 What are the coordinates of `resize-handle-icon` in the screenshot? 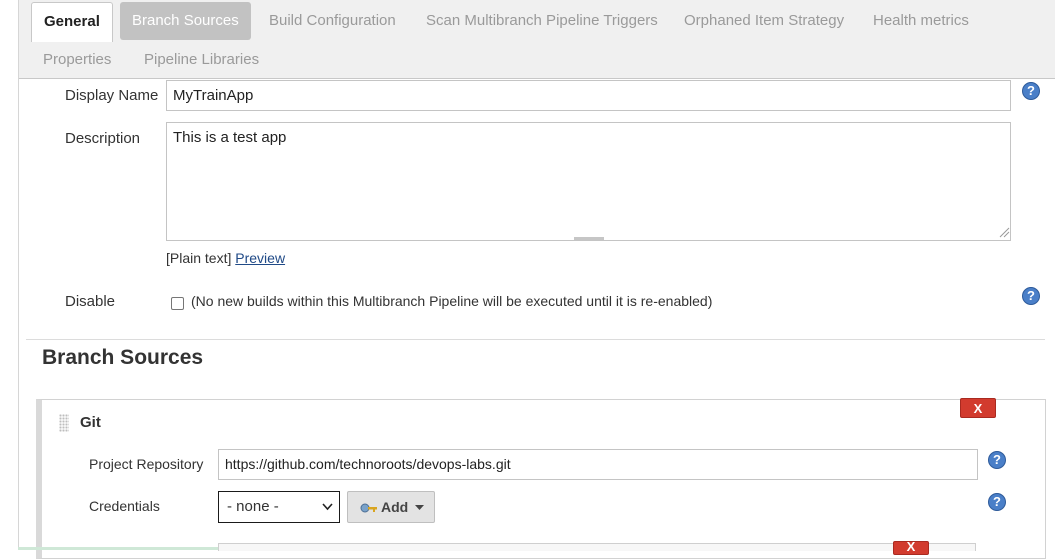 It's located at (1004, 232).